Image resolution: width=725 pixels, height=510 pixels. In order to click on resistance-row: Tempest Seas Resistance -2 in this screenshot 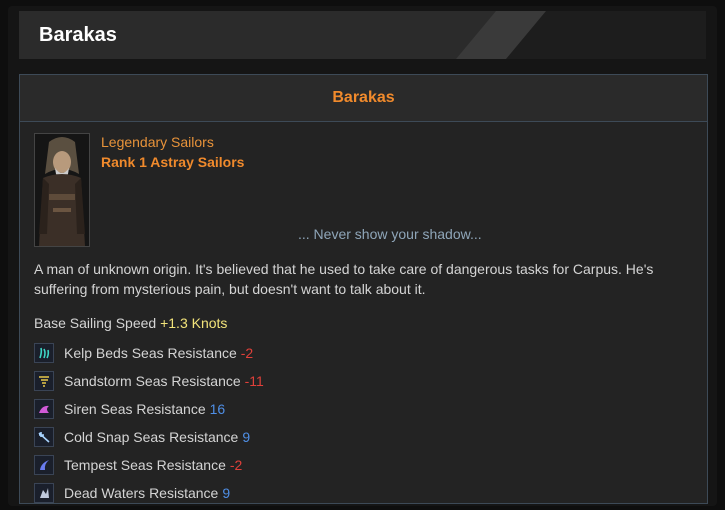, I will do `click(138, 465)`.